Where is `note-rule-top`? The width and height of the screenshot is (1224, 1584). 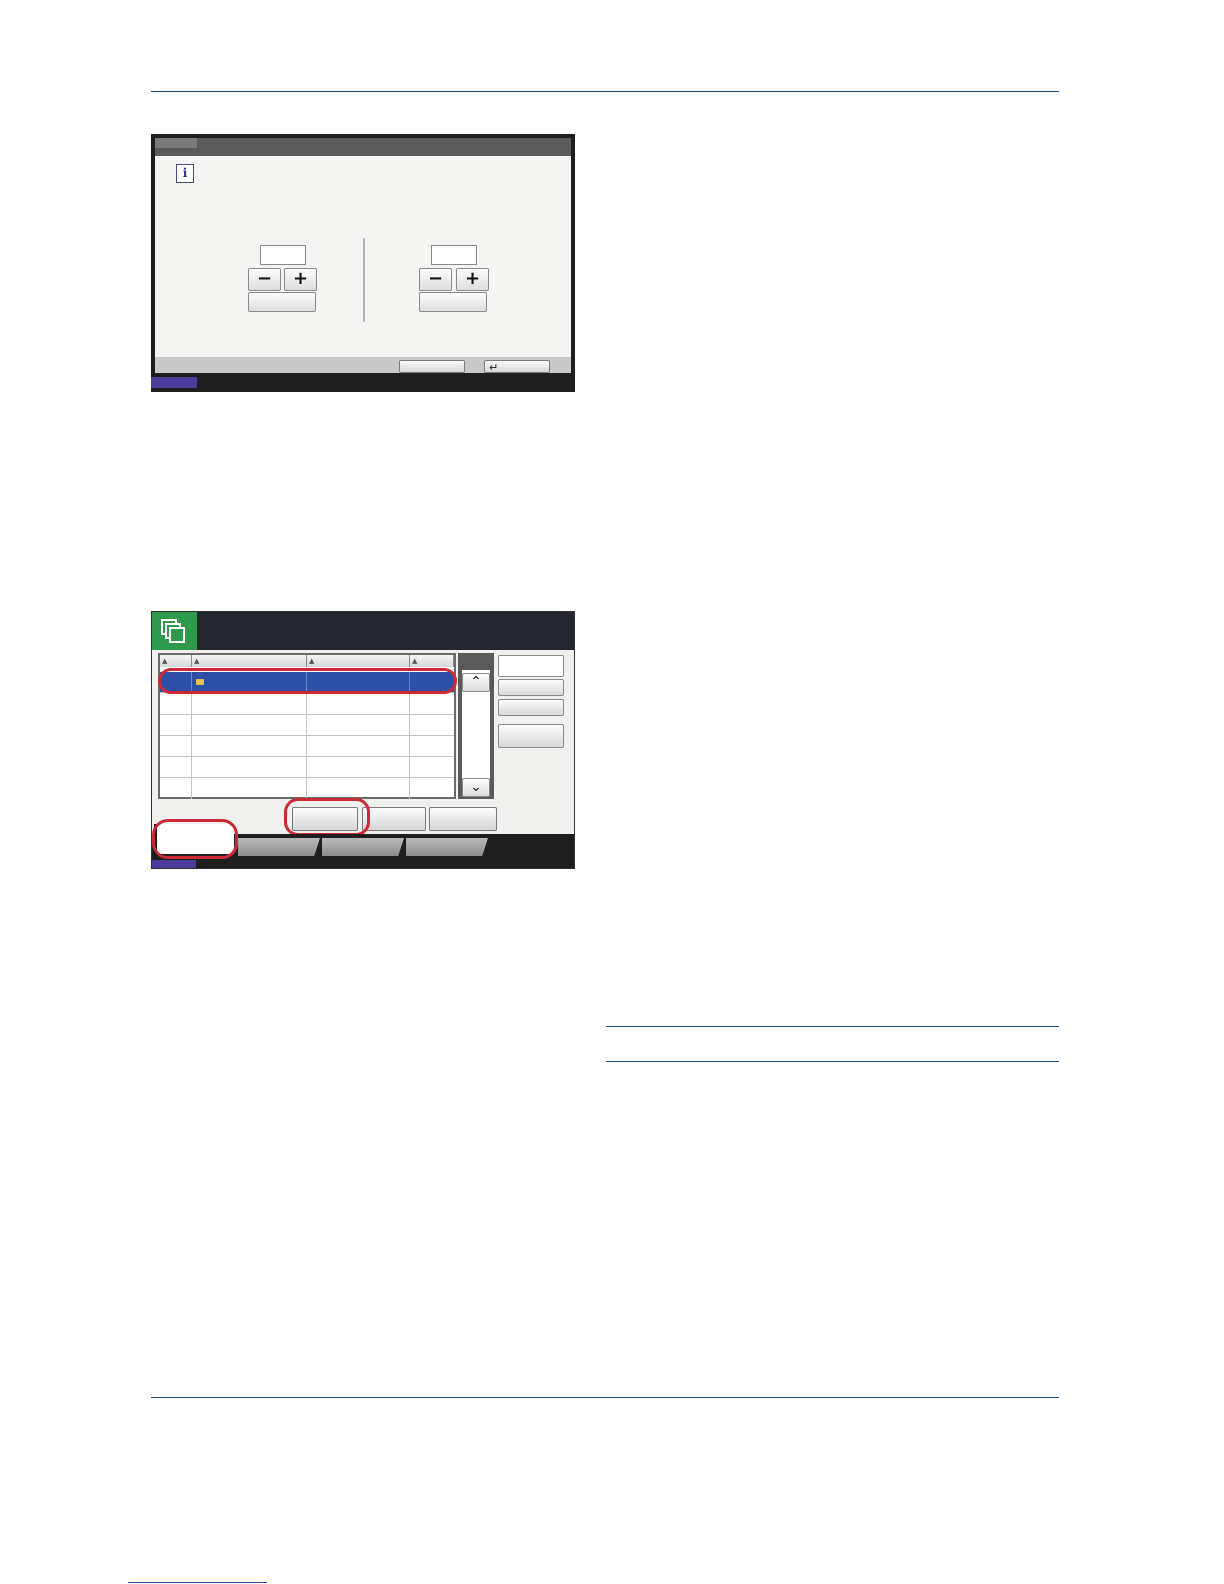 note-rule-top is located at coordinates (832, 1026).